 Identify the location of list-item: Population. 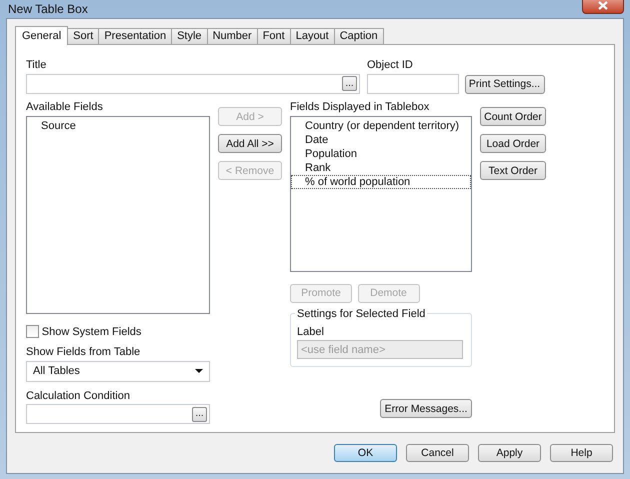
(381, 153).